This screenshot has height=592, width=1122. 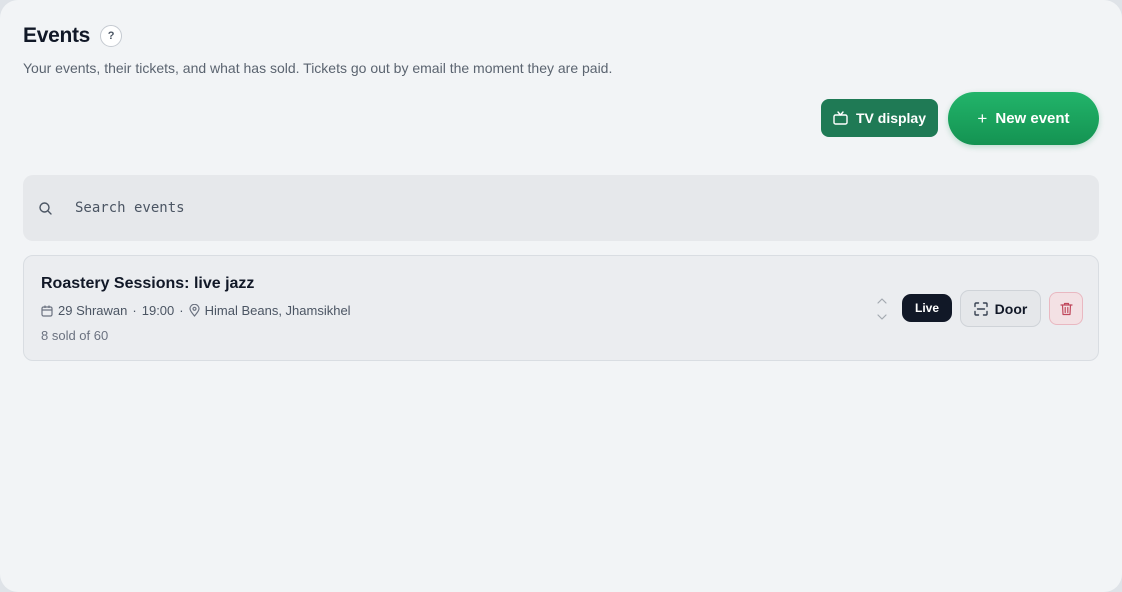 I want to click on trash-icon, so click(x=1066, y=308).